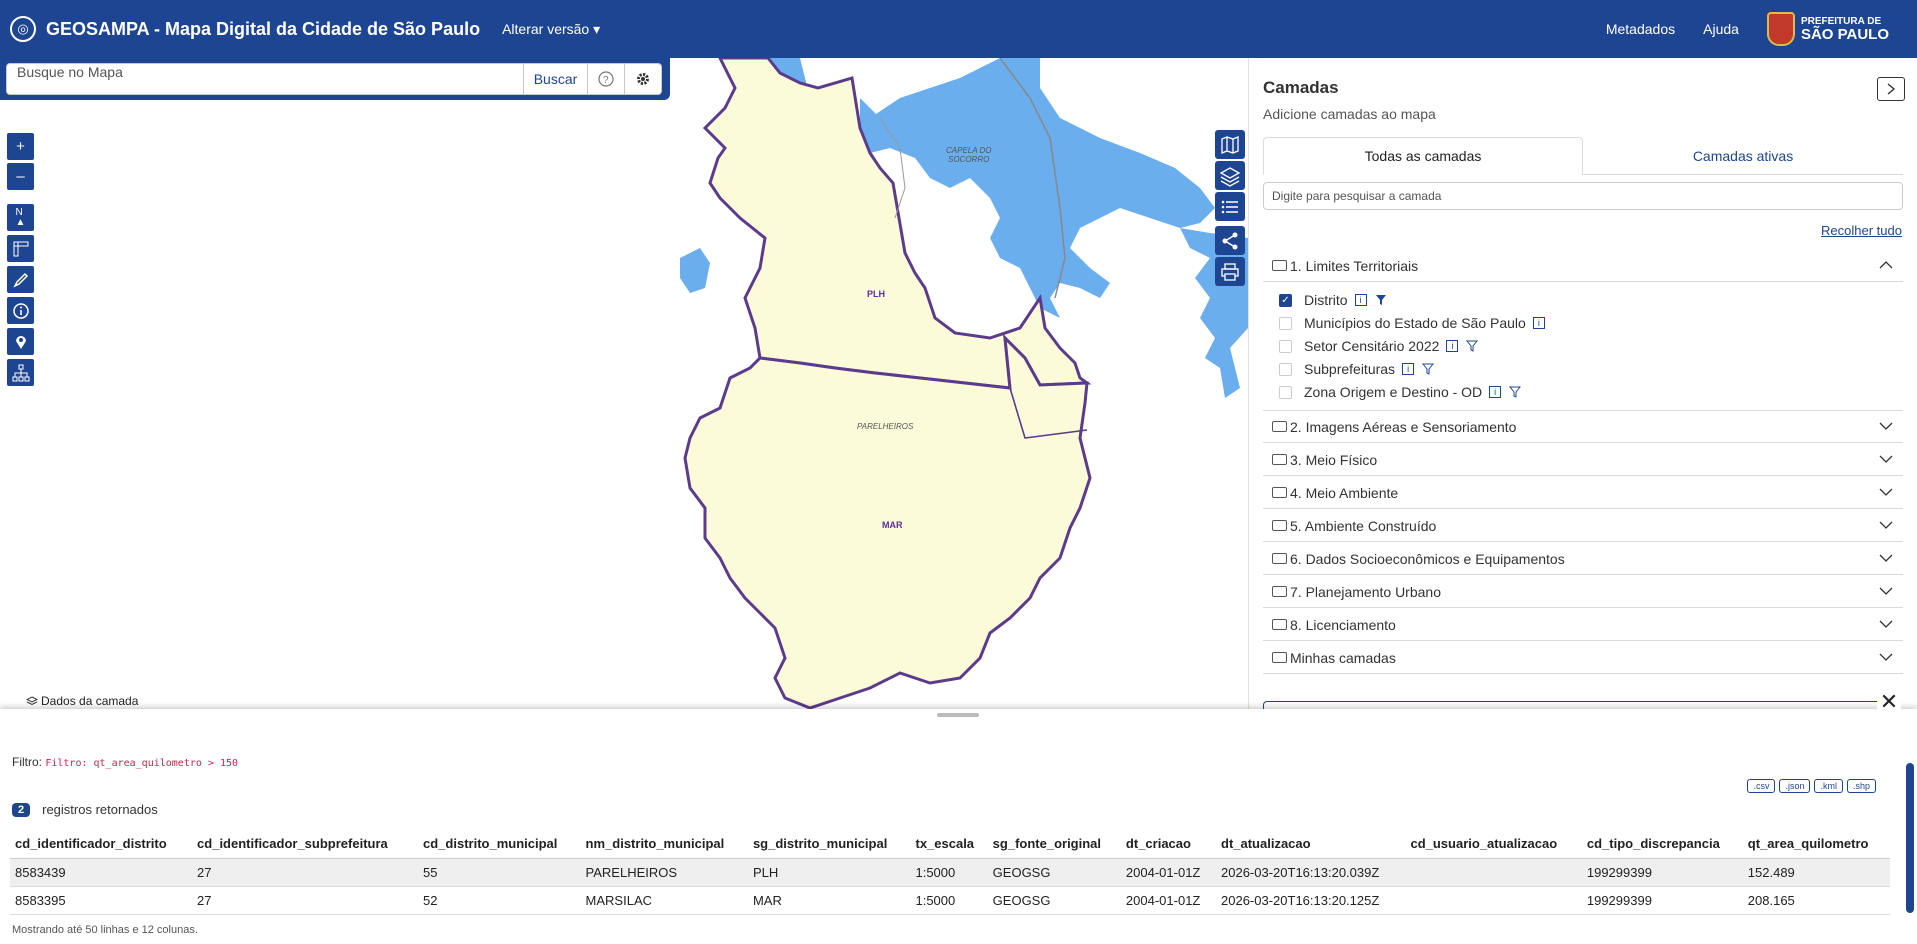 The image size is (1917, 944). What do you see at coordinates (1583, 493) in the screenshot?
I see `layer-group-4: 4. Meio Ambiente` at bounding box center [1583, 493].